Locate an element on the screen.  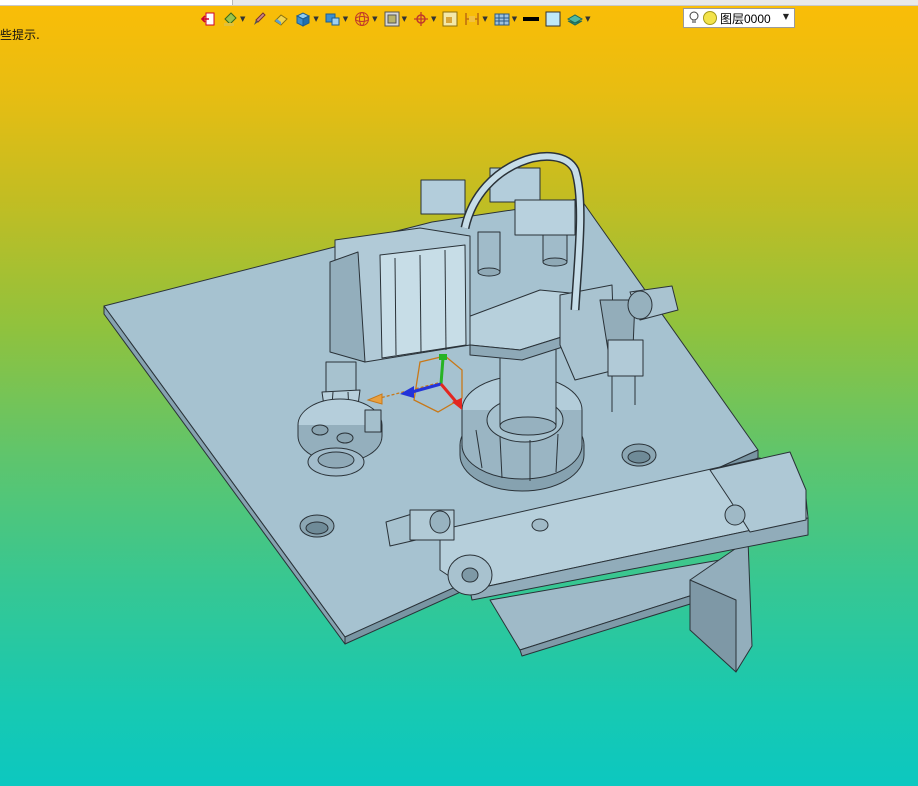
view-frame-icon is located at coordinates (392, 19).